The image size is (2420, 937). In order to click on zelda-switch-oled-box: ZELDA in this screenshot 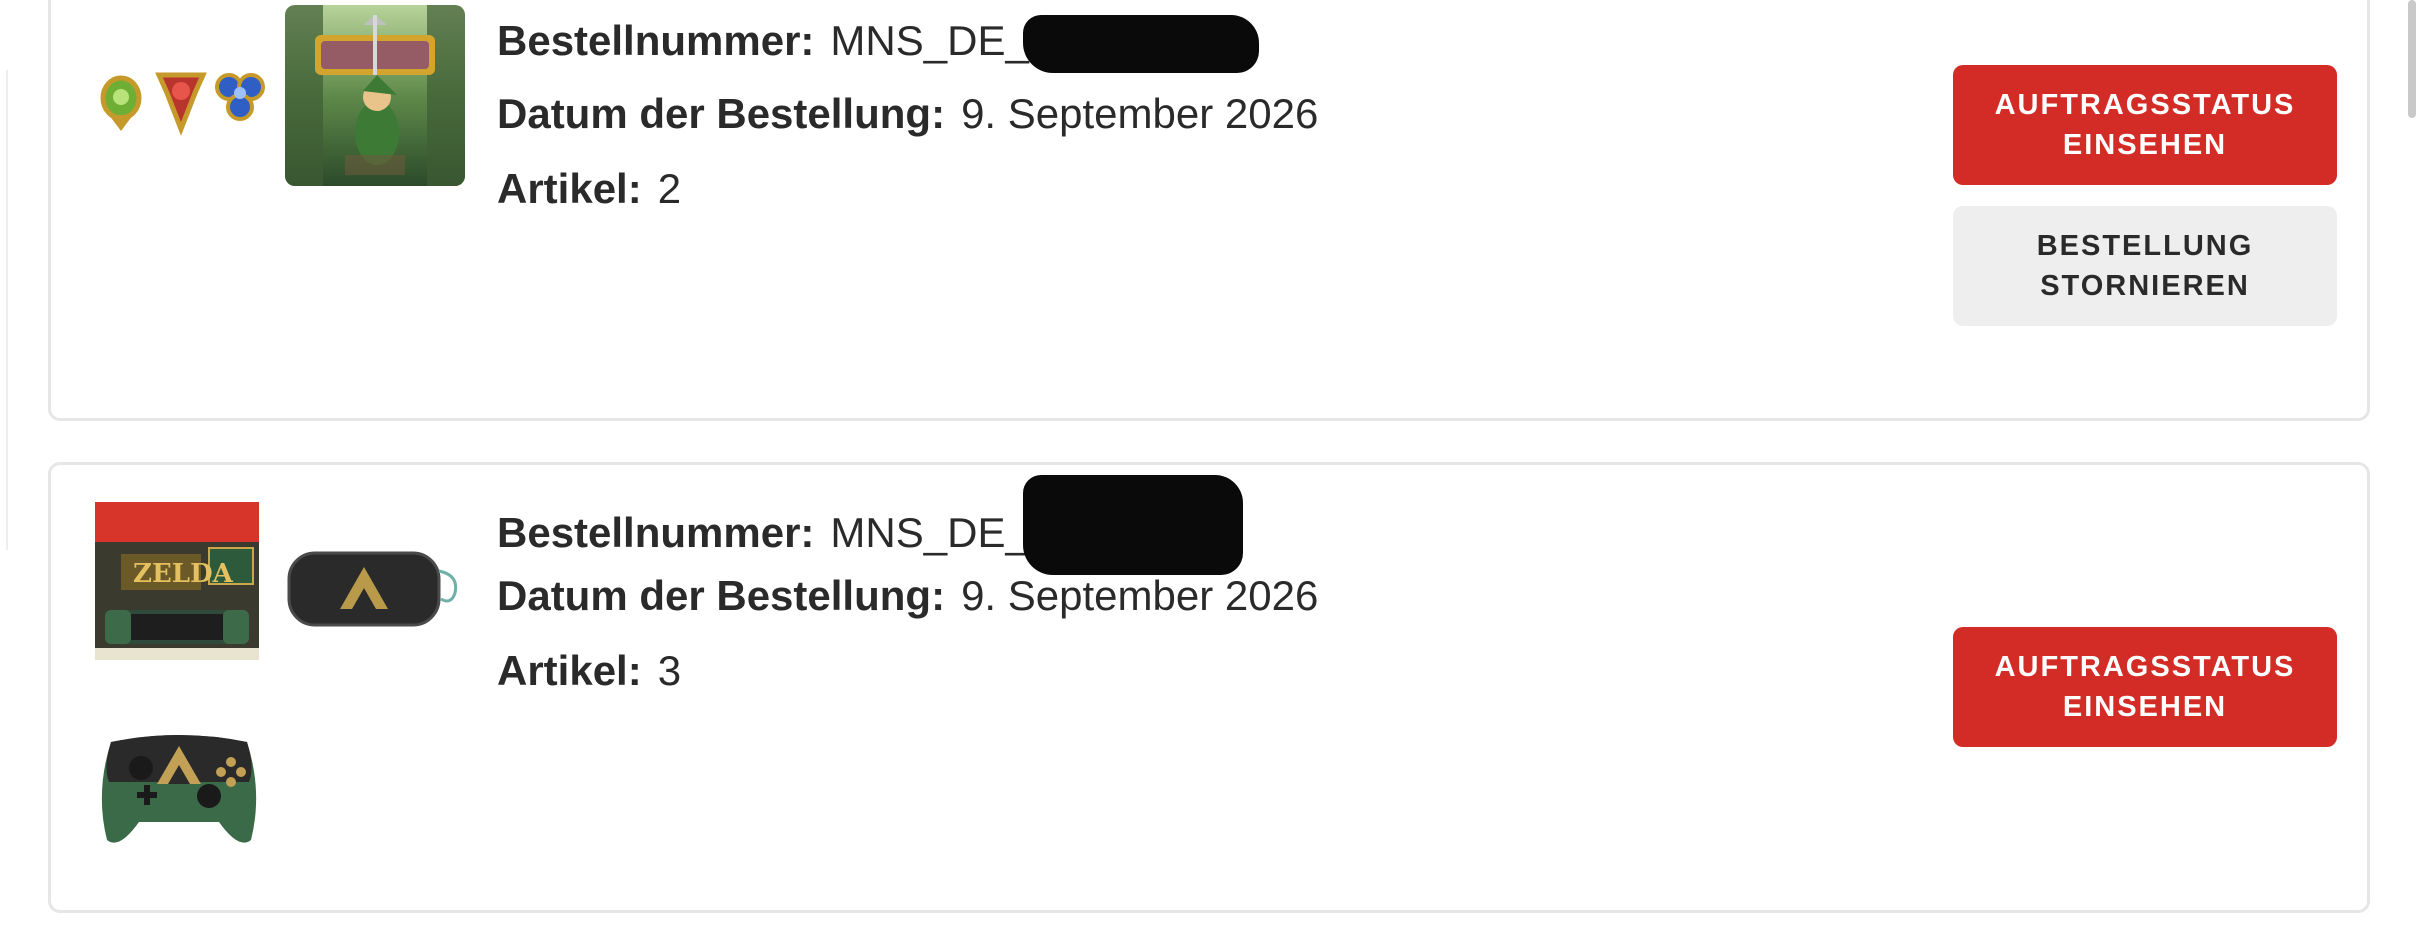, I will do `click(177, 581)`.